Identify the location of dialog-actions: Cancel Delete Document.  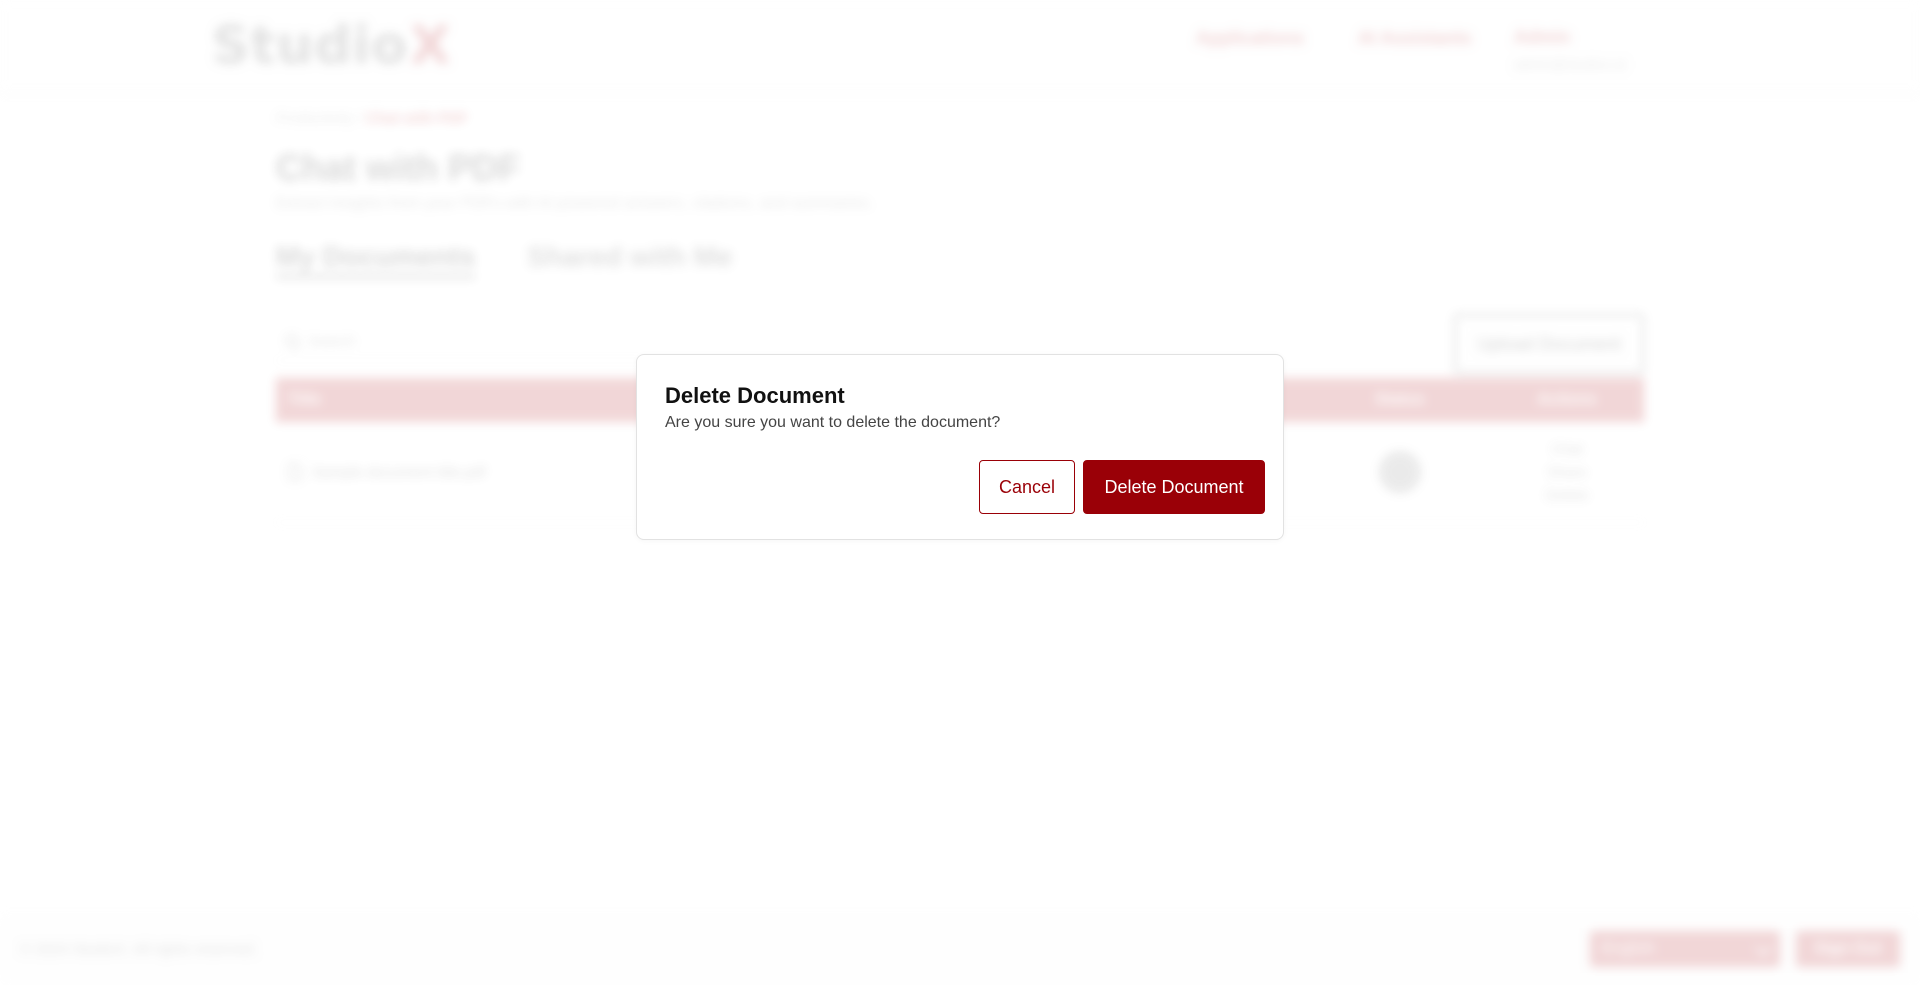
(1122, 487).